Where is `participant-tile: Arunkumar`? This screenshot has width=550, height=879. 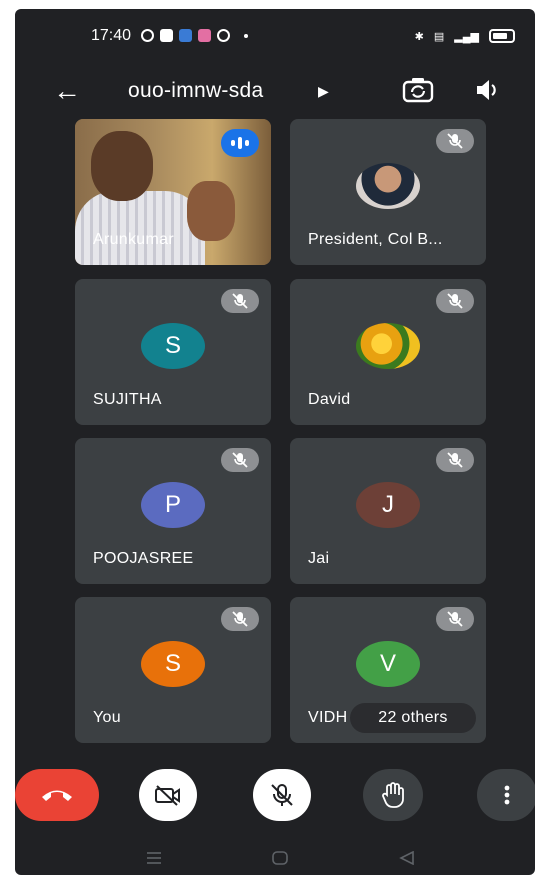
participant-tile: Arunkumar is located at coordinates (173, 192).